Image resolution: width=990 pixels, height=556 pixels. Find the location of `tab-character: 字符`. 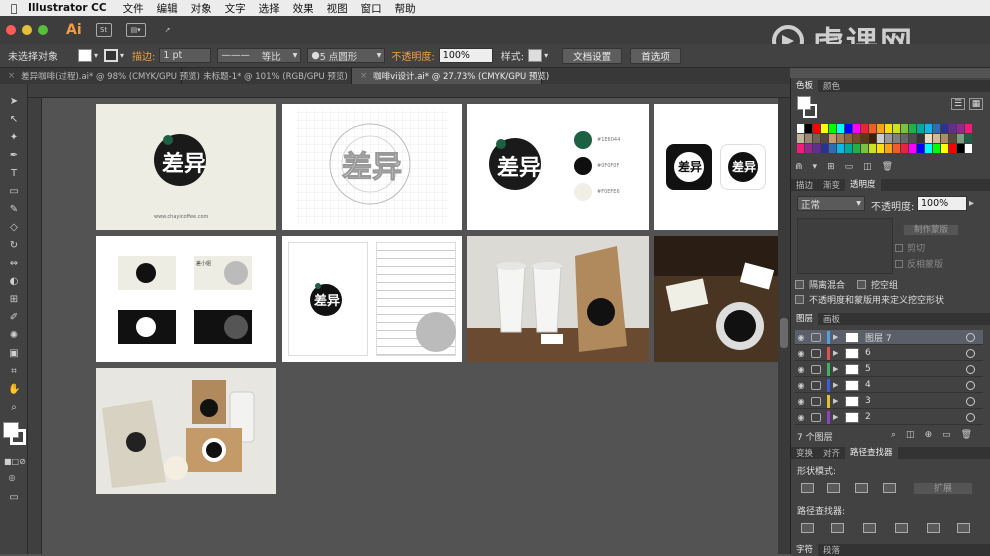

tab-character: 字符 is located at coordinates (805, 550).